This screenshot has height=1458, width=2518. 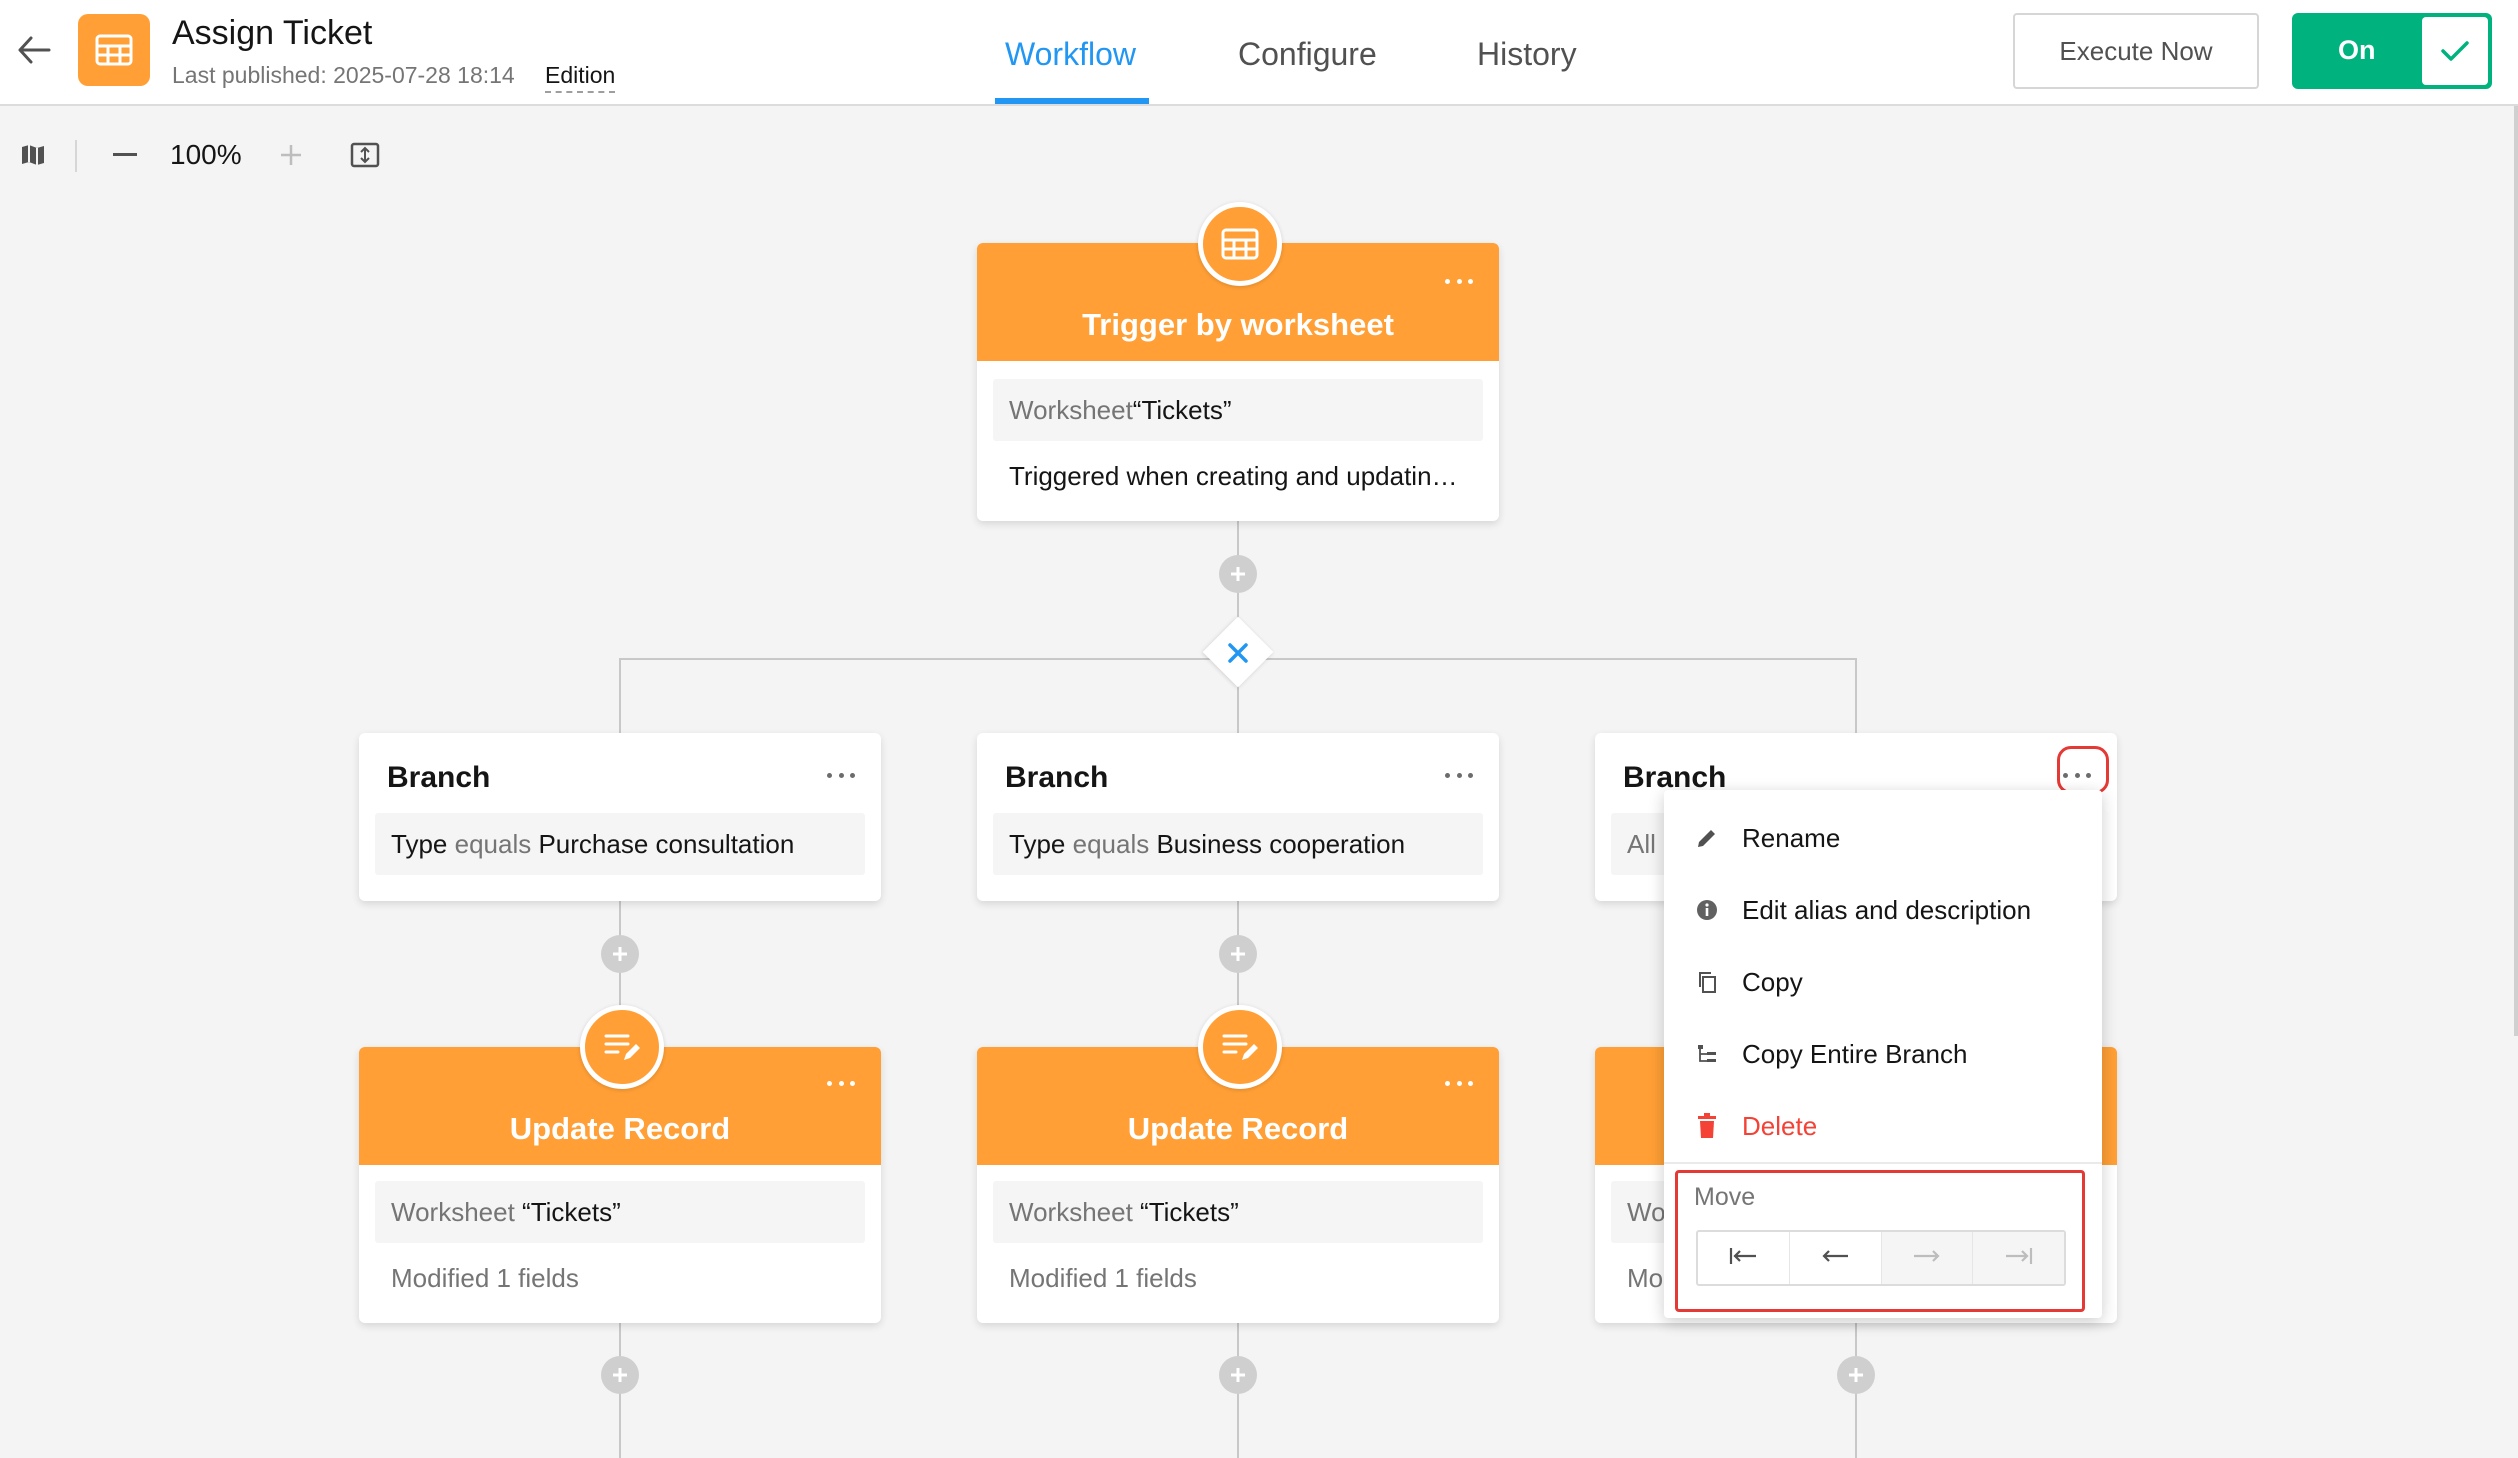 I want to click on pencil-icon, so click(x=1707, y=838).